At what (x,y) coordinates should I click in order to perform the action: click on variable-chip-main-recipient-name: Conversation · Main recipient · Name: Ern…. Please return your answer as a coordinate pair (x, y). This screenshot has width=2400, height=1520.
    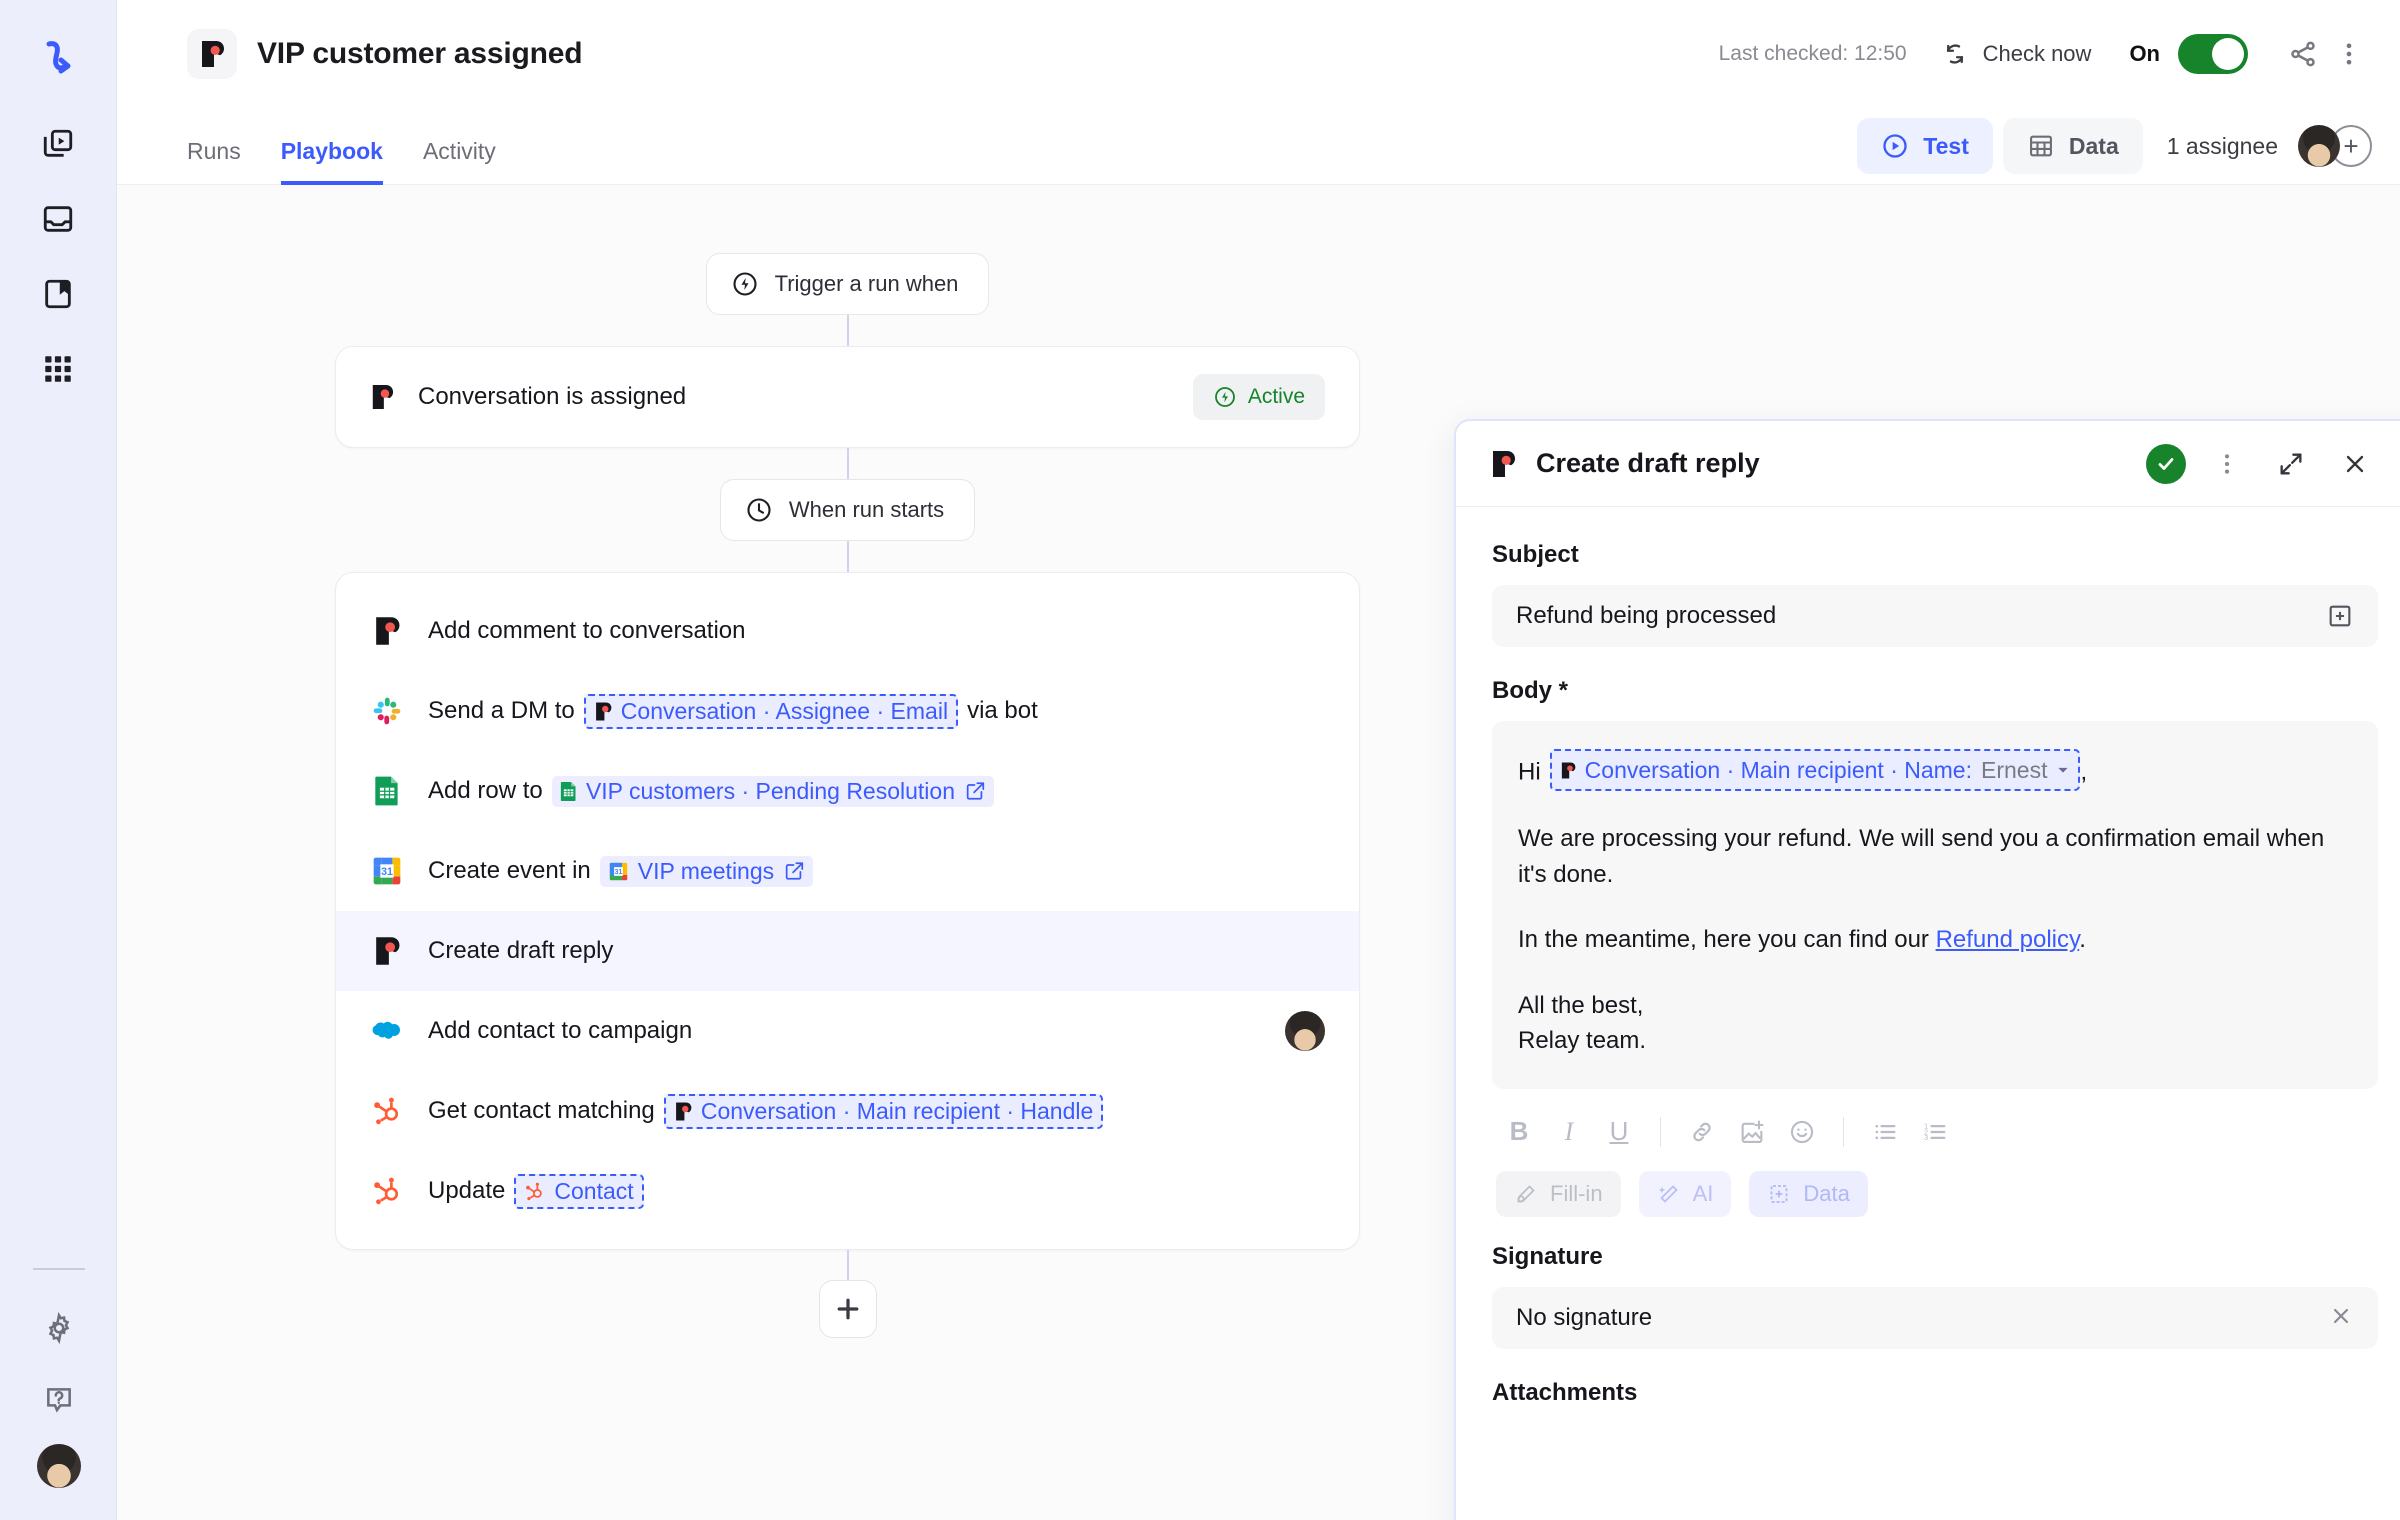
    Looking at the image, I should click on (1815, 770).